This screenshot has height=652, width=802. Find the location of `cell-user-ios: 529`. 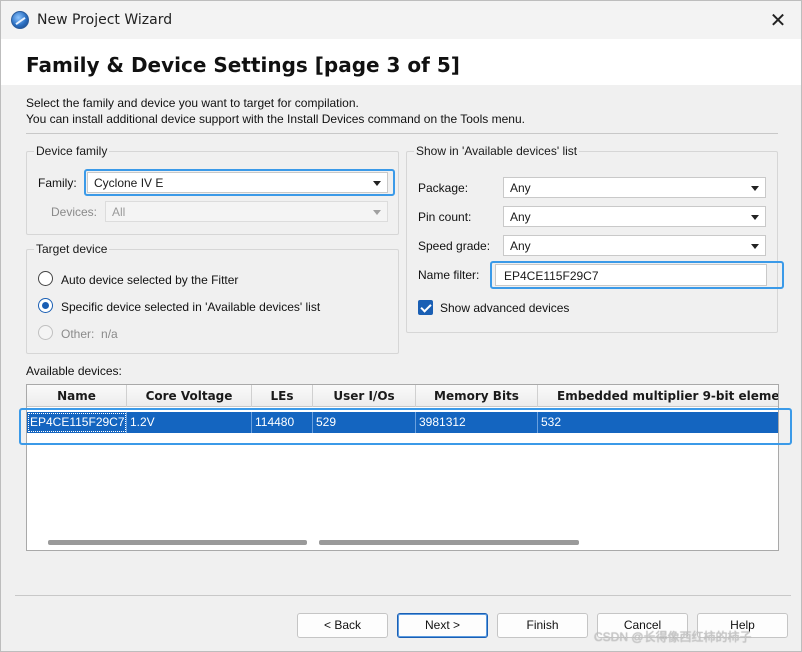

cell-user-ios: 529 is located at coordinates (364, 422).